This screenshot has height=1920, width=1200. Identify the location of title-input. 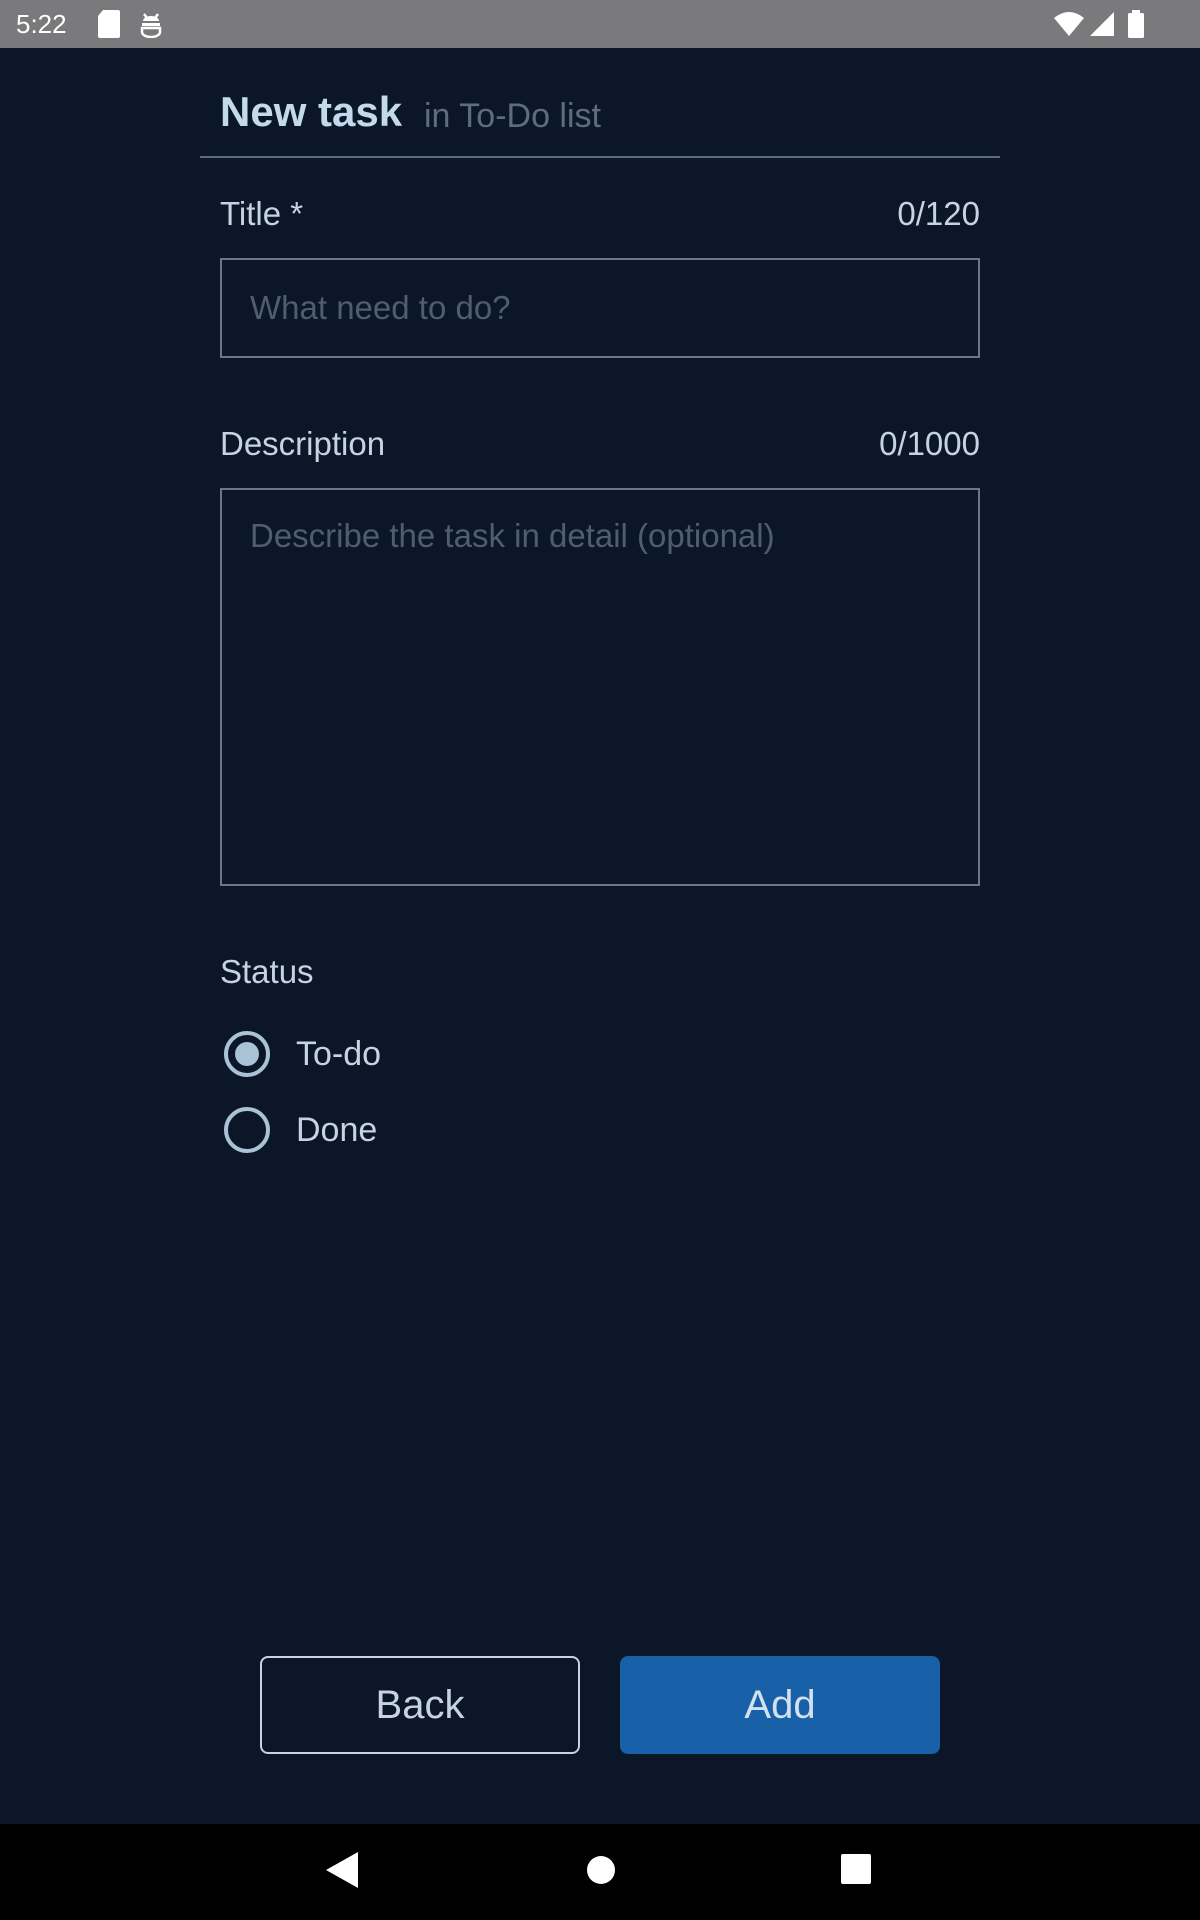
(600, 308).